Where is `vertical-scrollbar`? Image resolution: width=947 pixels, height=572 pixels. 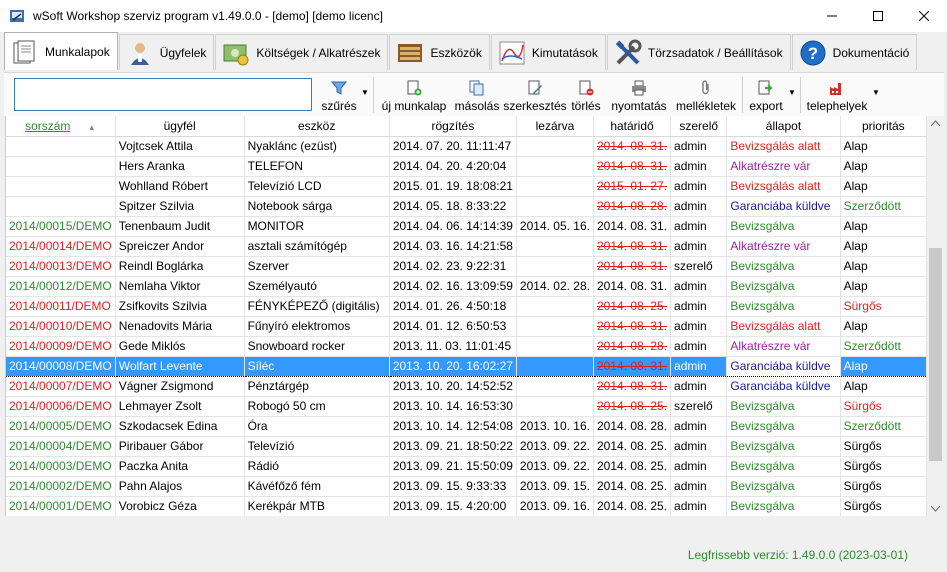
vertical-scrollbar is located at coordinates (935, 316).